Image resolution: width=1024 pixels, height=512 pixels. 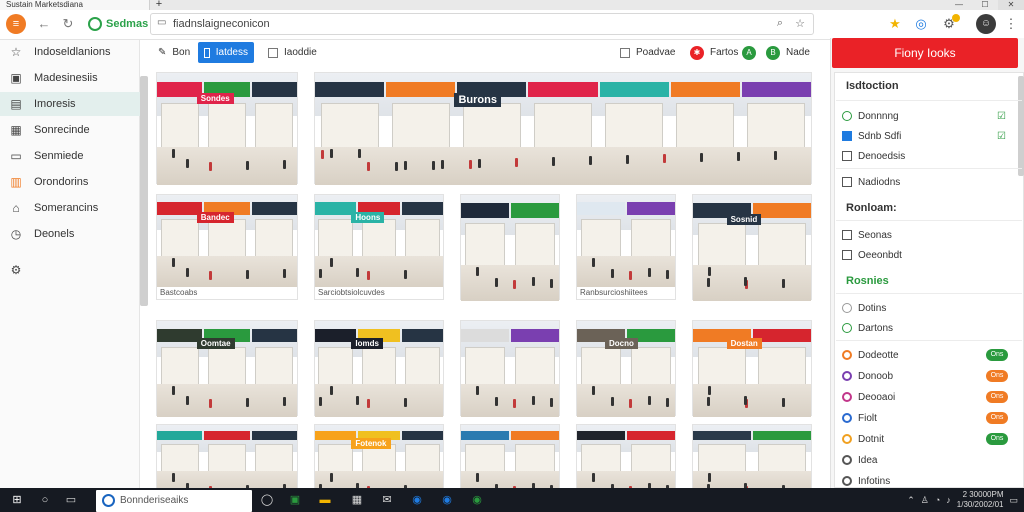 I want to click on image-card: Hoons Sarciobtsiolcuvdes, so click(x=379, y=247).